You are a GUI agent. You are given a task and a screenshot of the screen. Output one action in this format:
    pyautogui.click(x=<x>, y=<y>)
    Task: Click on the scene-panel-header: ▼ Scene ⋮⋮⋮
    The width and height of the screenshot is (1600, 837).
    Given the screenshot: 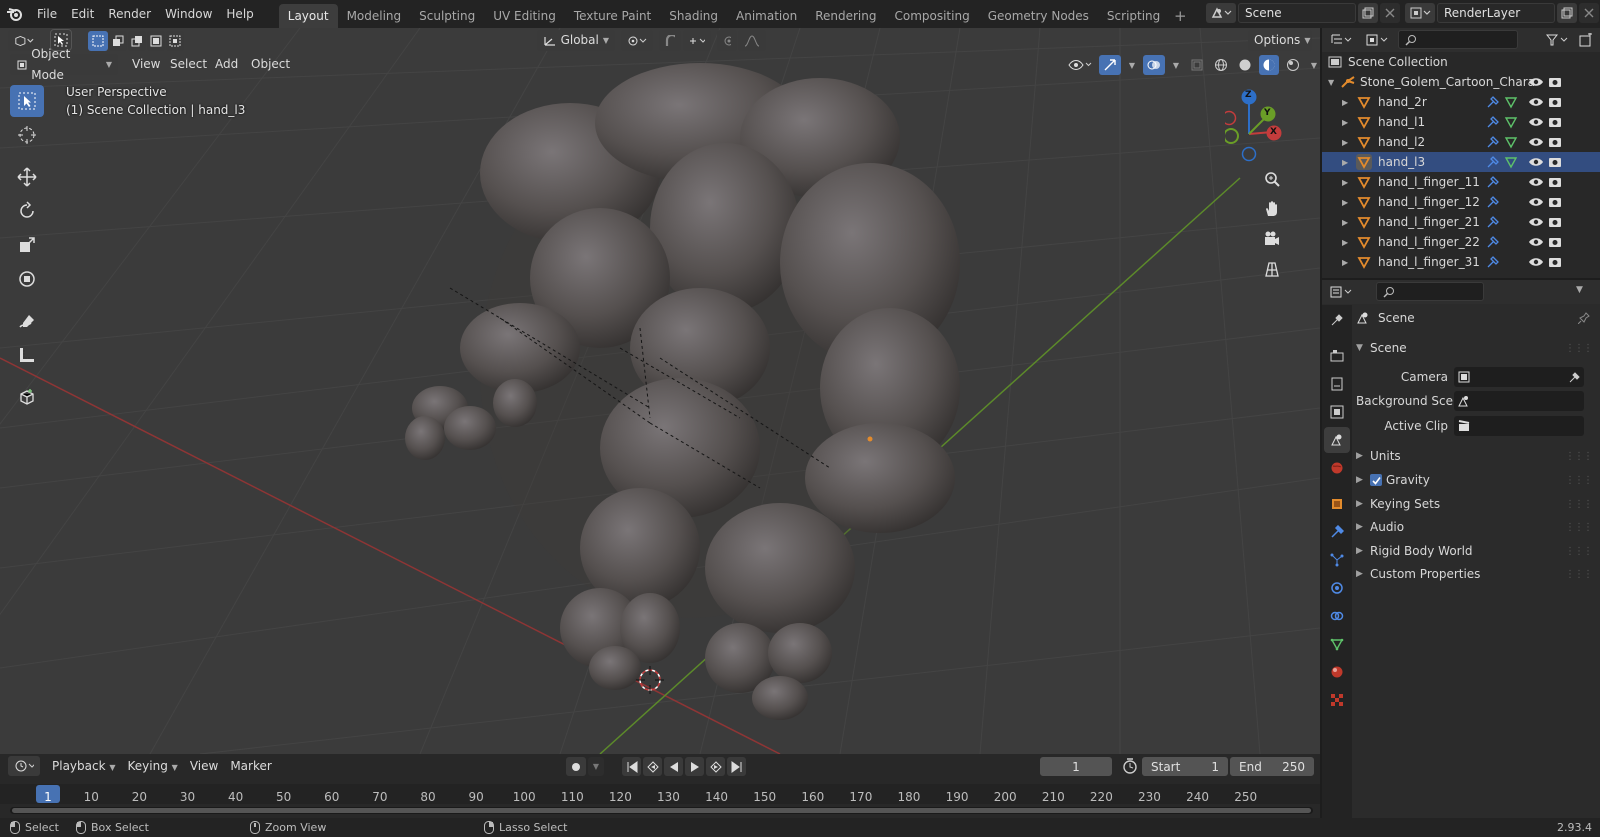 What is the action you would take?
    pyautogui.click(x=1476, y=348)
    